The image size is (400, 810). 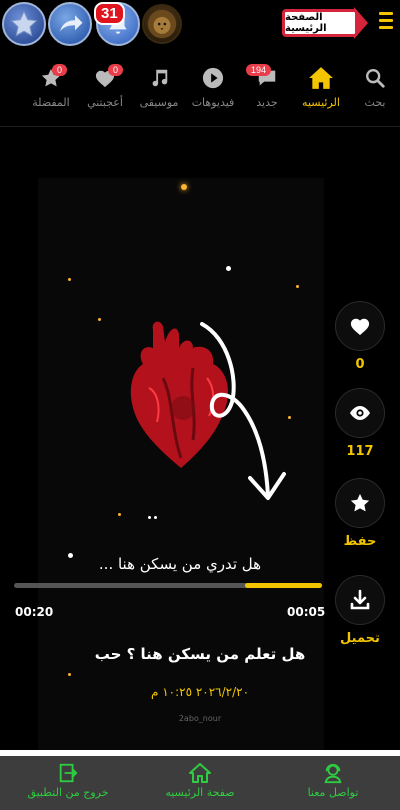 What do you see at coordinates (200, 792) in the screenshot?
I see `home-page-label: صفحة الرئيسيه` at bounding box center [200, 792].